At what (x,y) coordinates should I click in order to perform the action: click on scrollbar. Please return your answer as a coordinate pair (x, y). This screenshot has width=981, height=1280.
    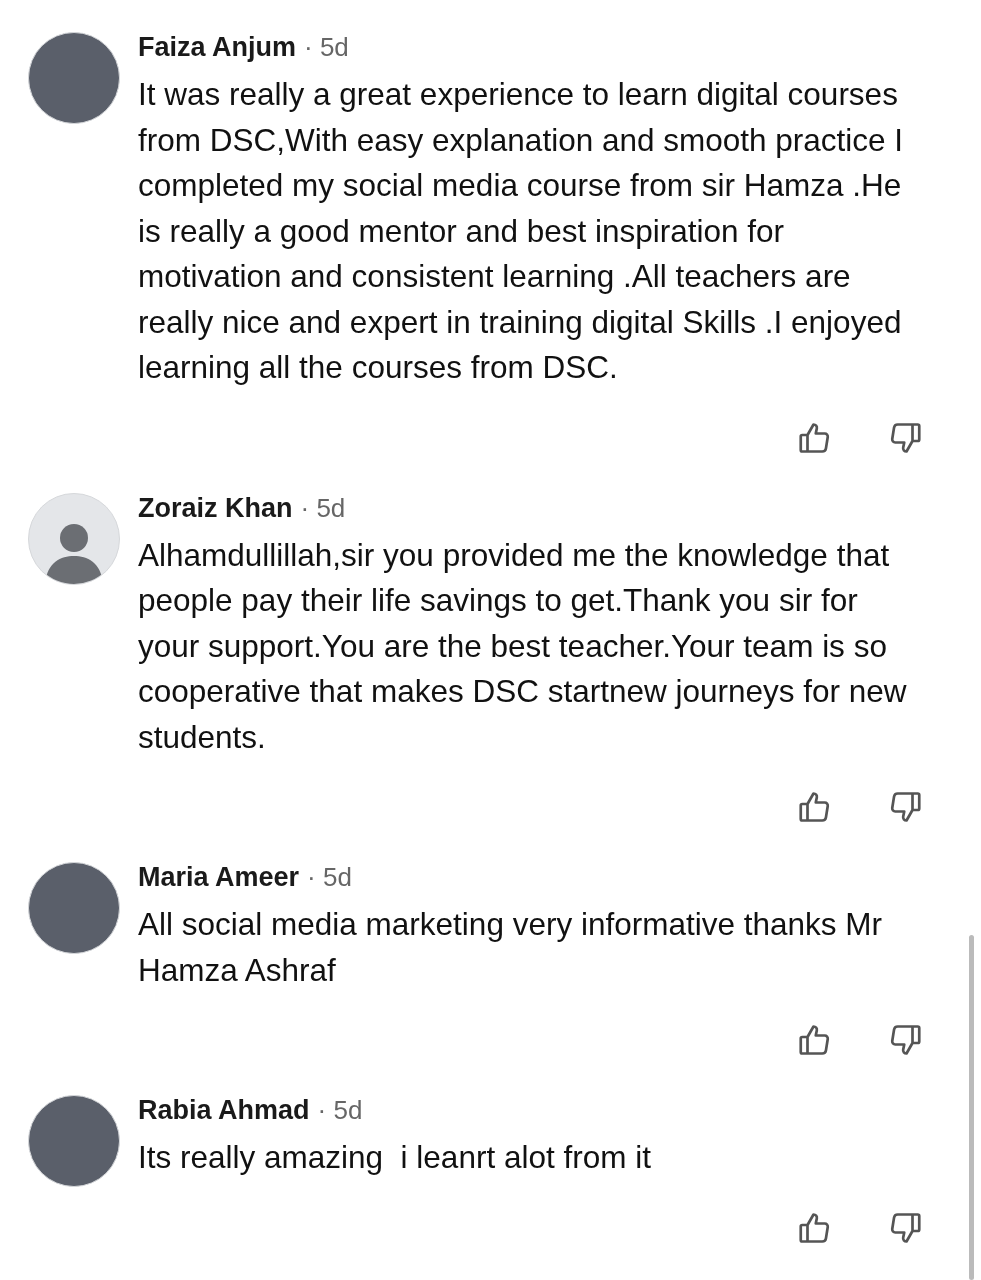
    Looking at the image, I should click on (971, 1107).